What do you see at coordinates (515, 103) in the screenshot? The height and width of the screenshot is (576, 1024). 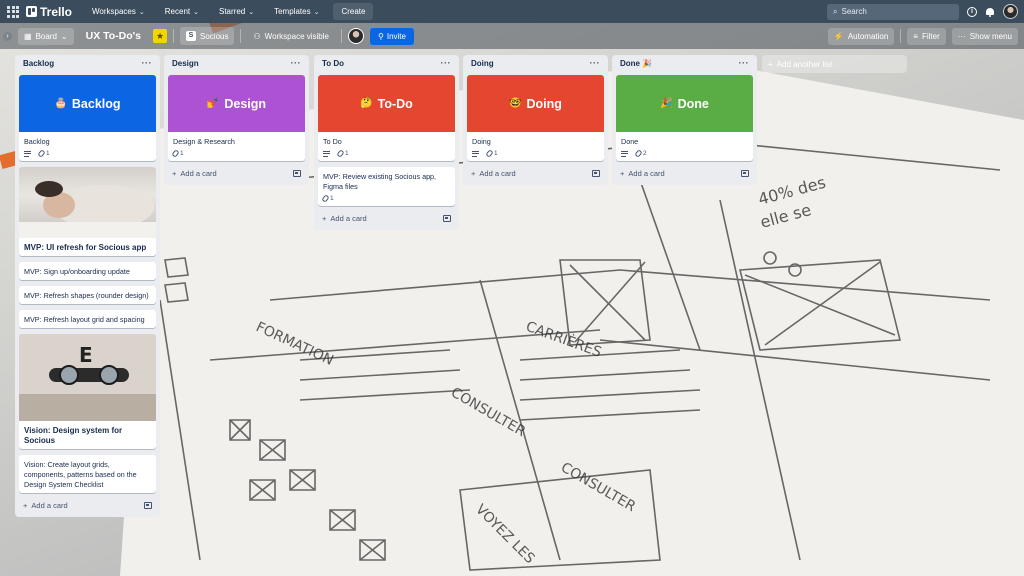 I see `cover-emoji: 🤓` at bounding box center [515, 103].